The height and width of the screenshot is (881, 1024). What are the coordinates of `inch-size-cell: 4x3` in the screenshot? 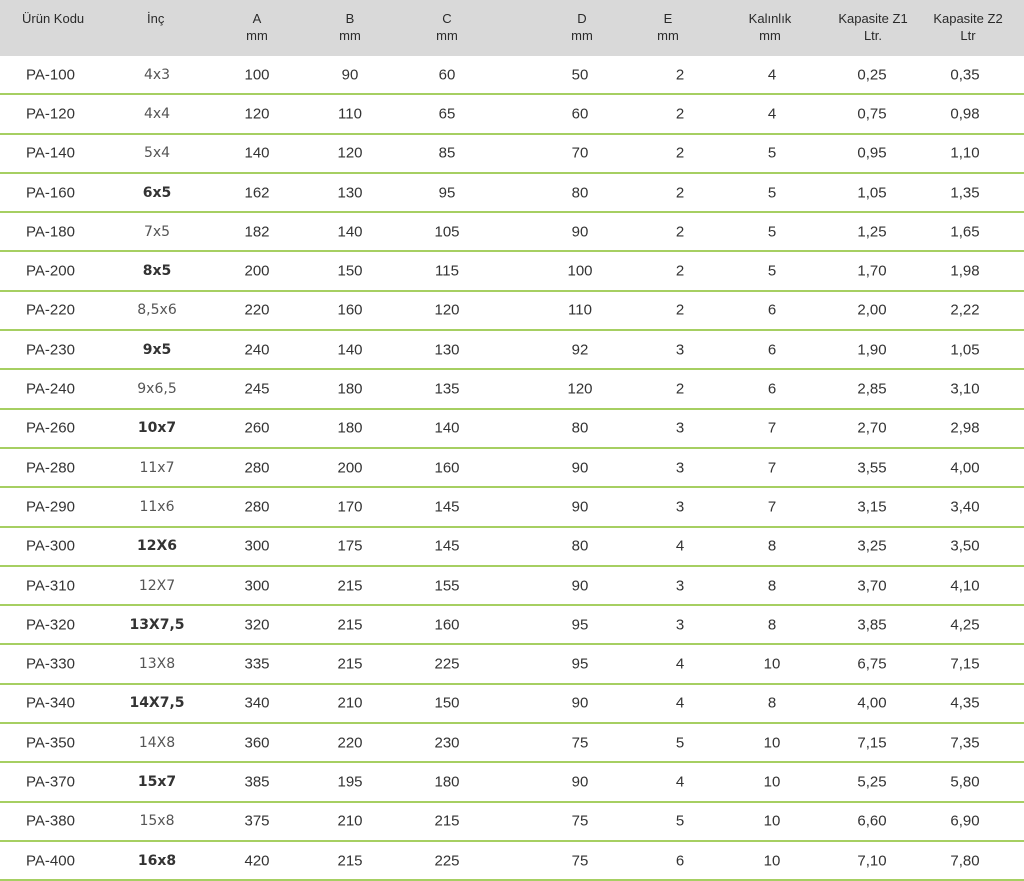 It's located at (157, 74).